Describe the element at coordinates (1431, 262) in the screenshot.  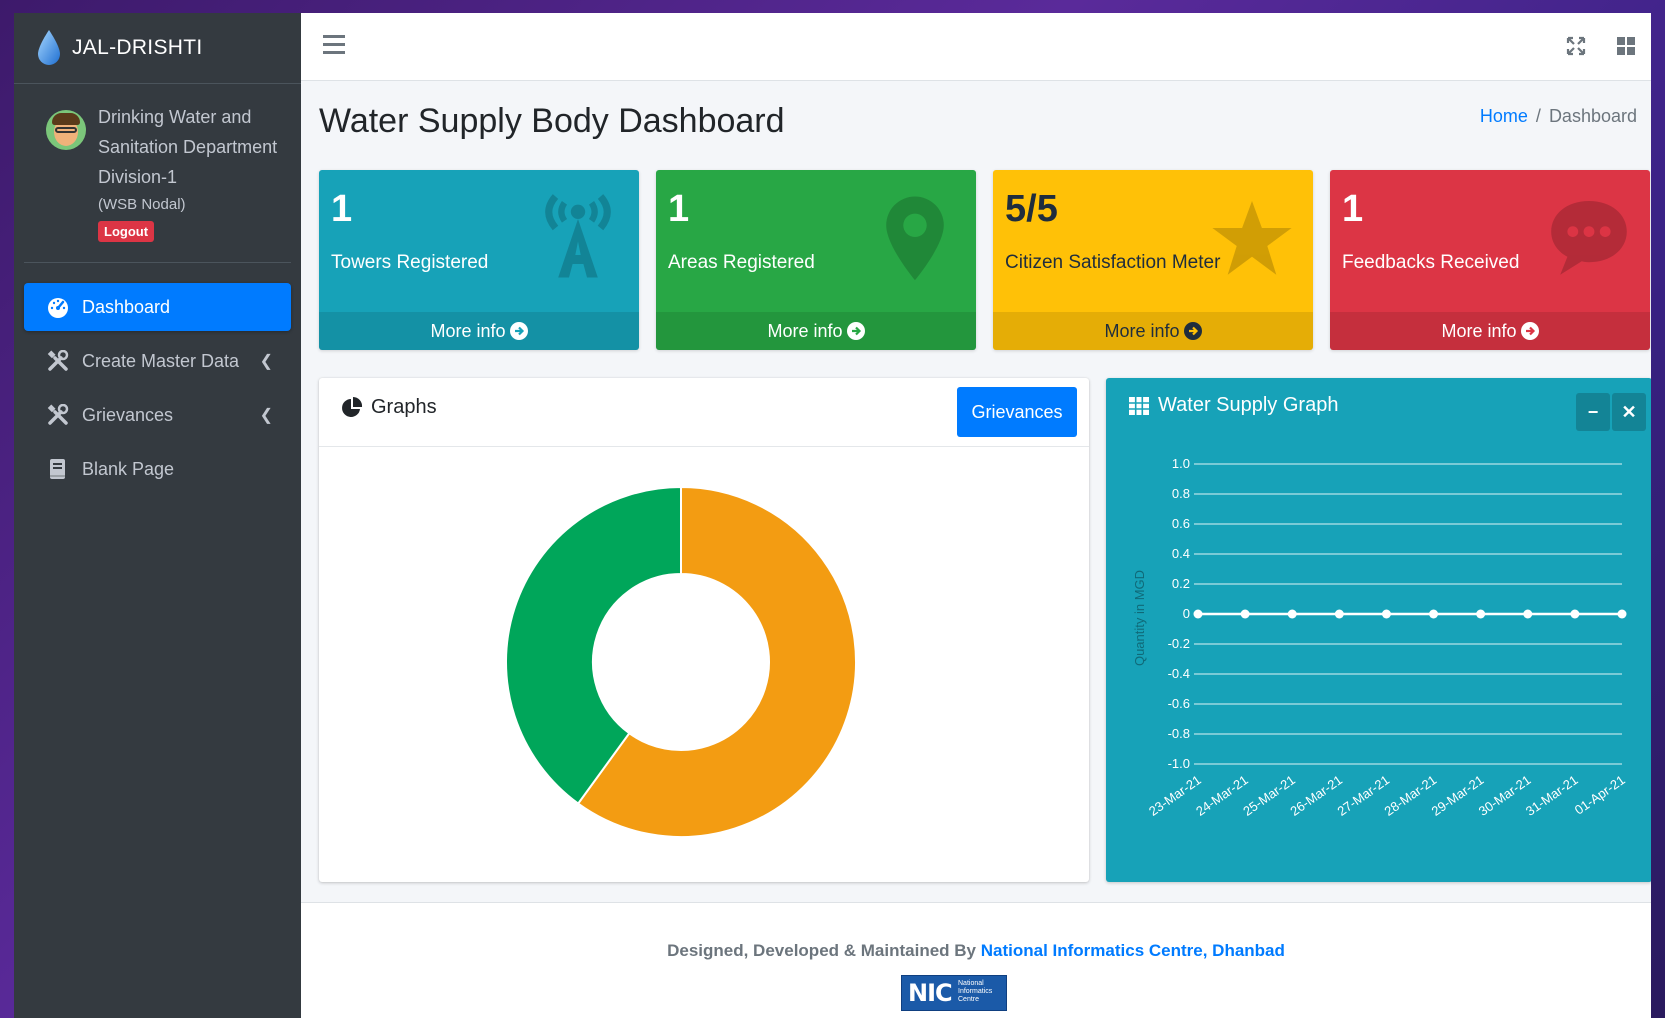
I see `feedbacks-label: Feedbacks Received` at that location.